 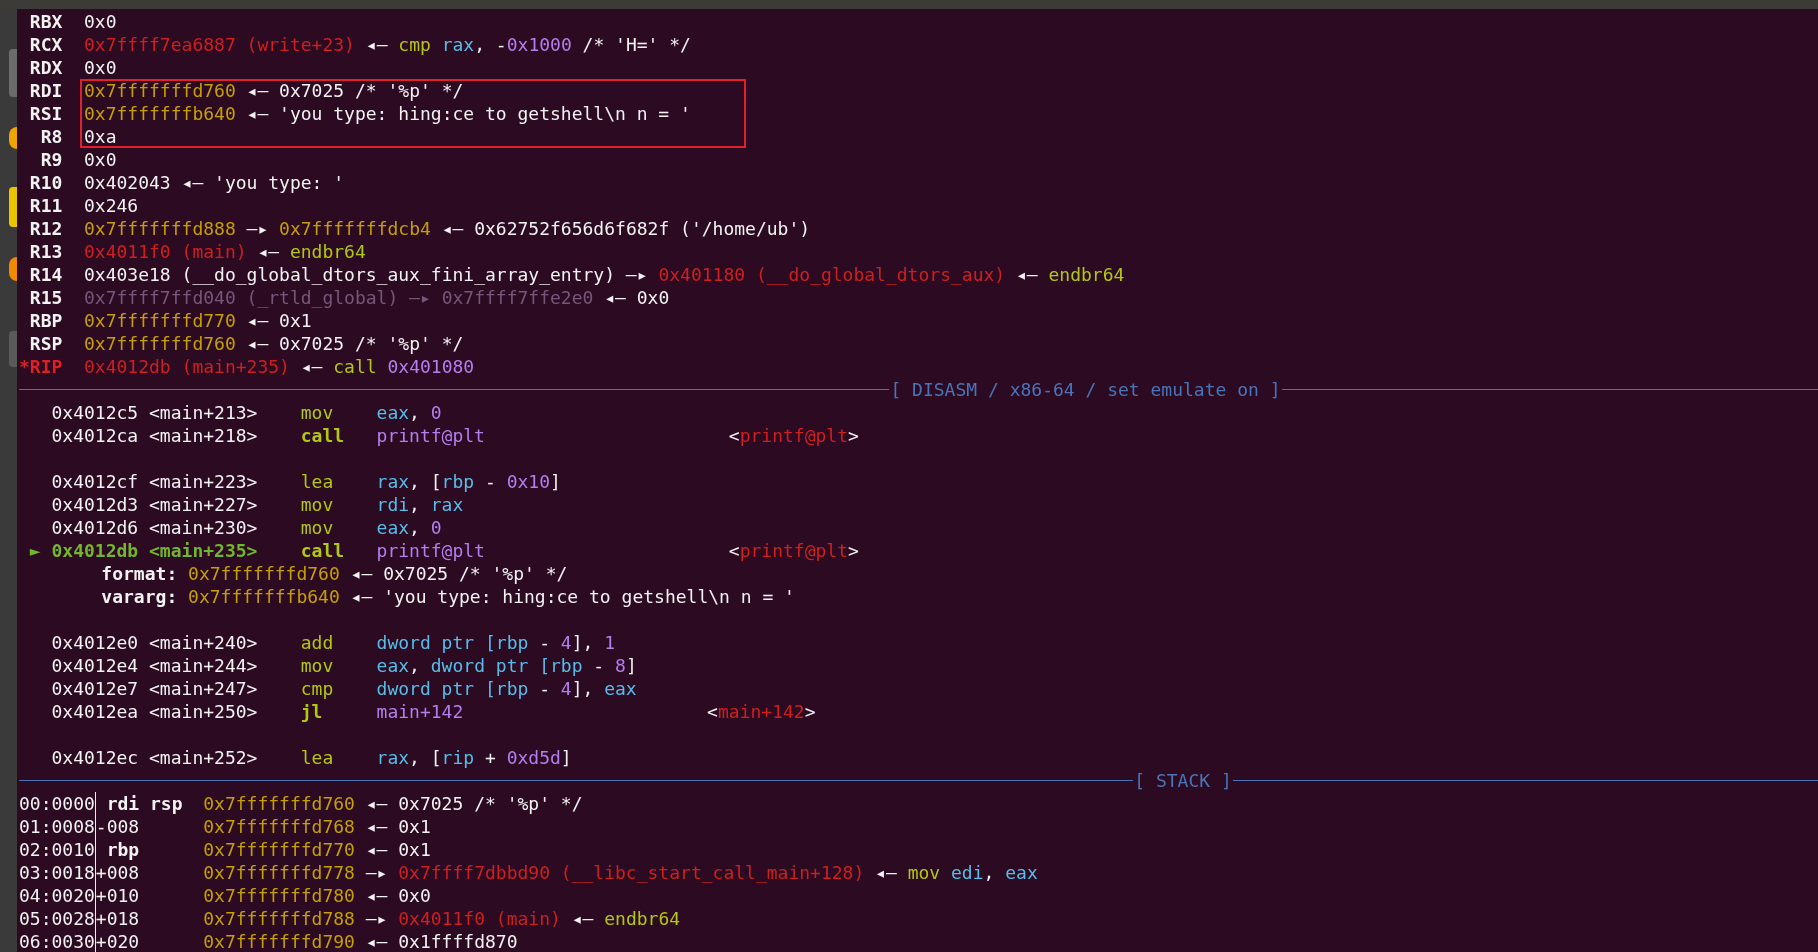 I want to click on register-line: RSP 0x7fffffffd760 ◂— 0x7025 /* '%p' */, so click(x=246, y=343).